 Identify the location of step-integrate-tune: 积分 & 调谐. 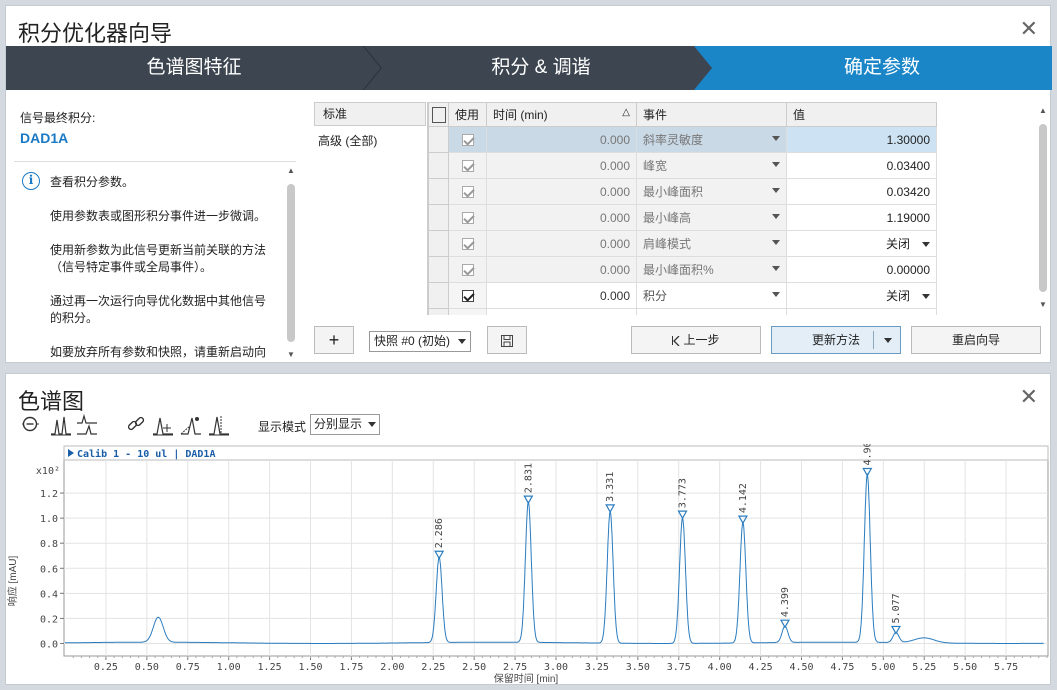
(541, 68).